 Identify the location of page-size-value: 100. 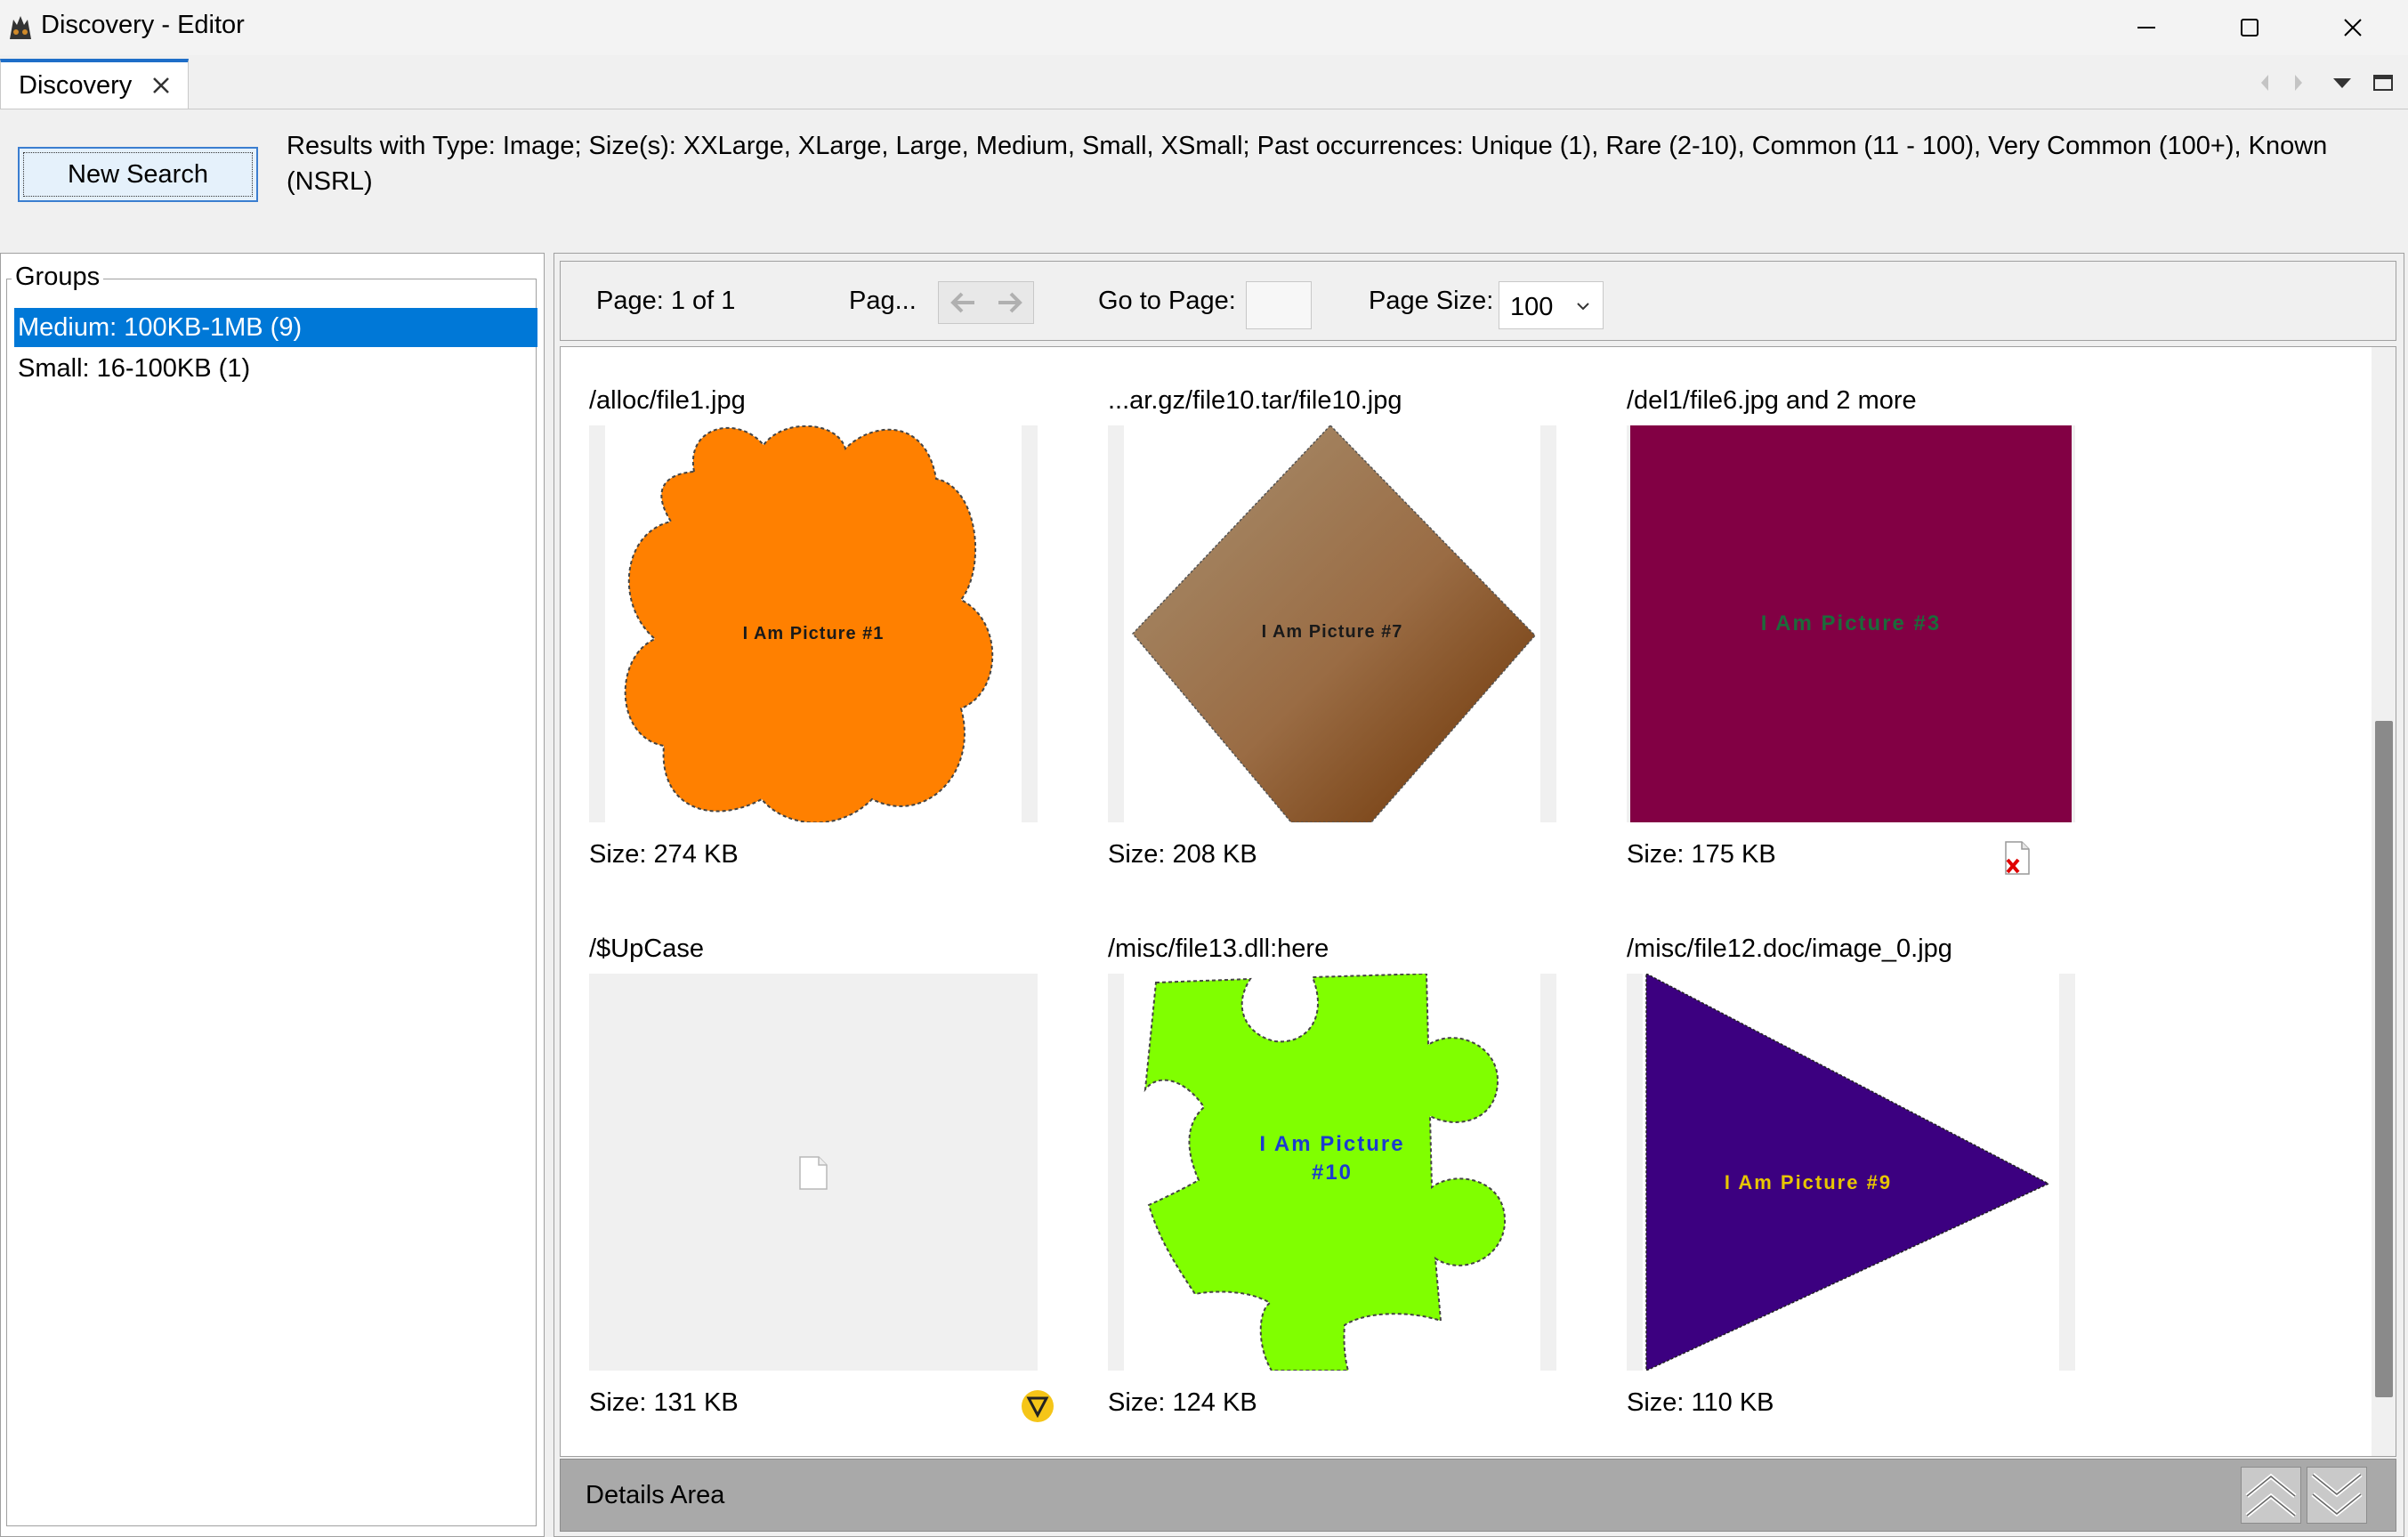
(1532, 307).